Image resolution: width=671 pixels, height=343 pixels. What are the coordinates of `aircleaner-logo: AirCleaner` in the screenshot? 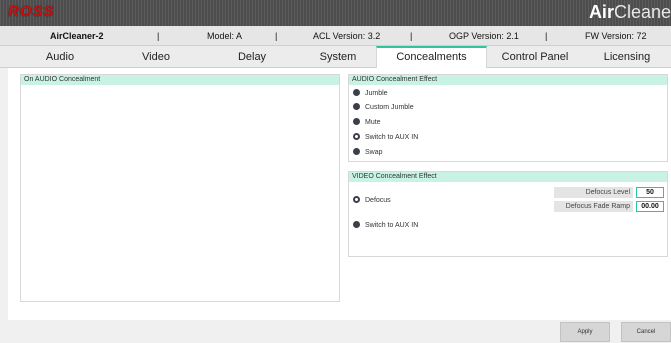 It's located at (630, 12).